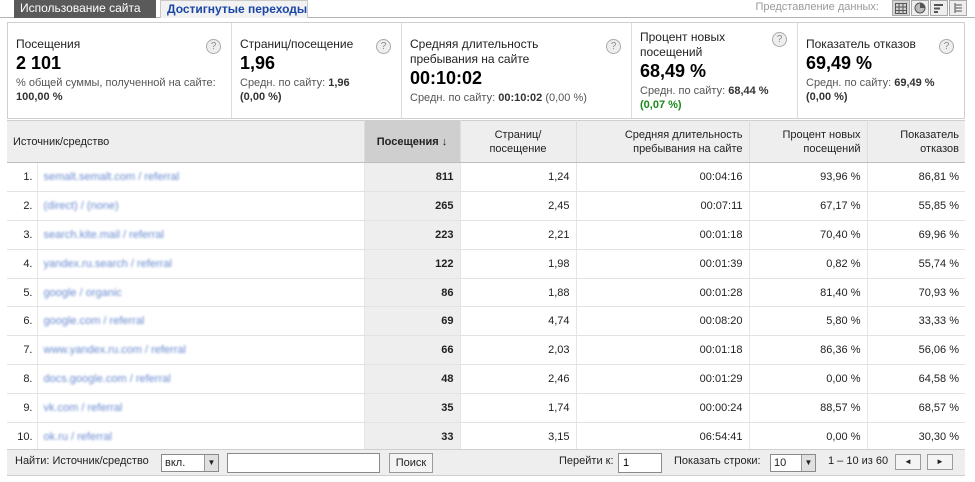 The image size is (975, 482). I want to click on rows-per-page-value: 10, so click(780, 463).